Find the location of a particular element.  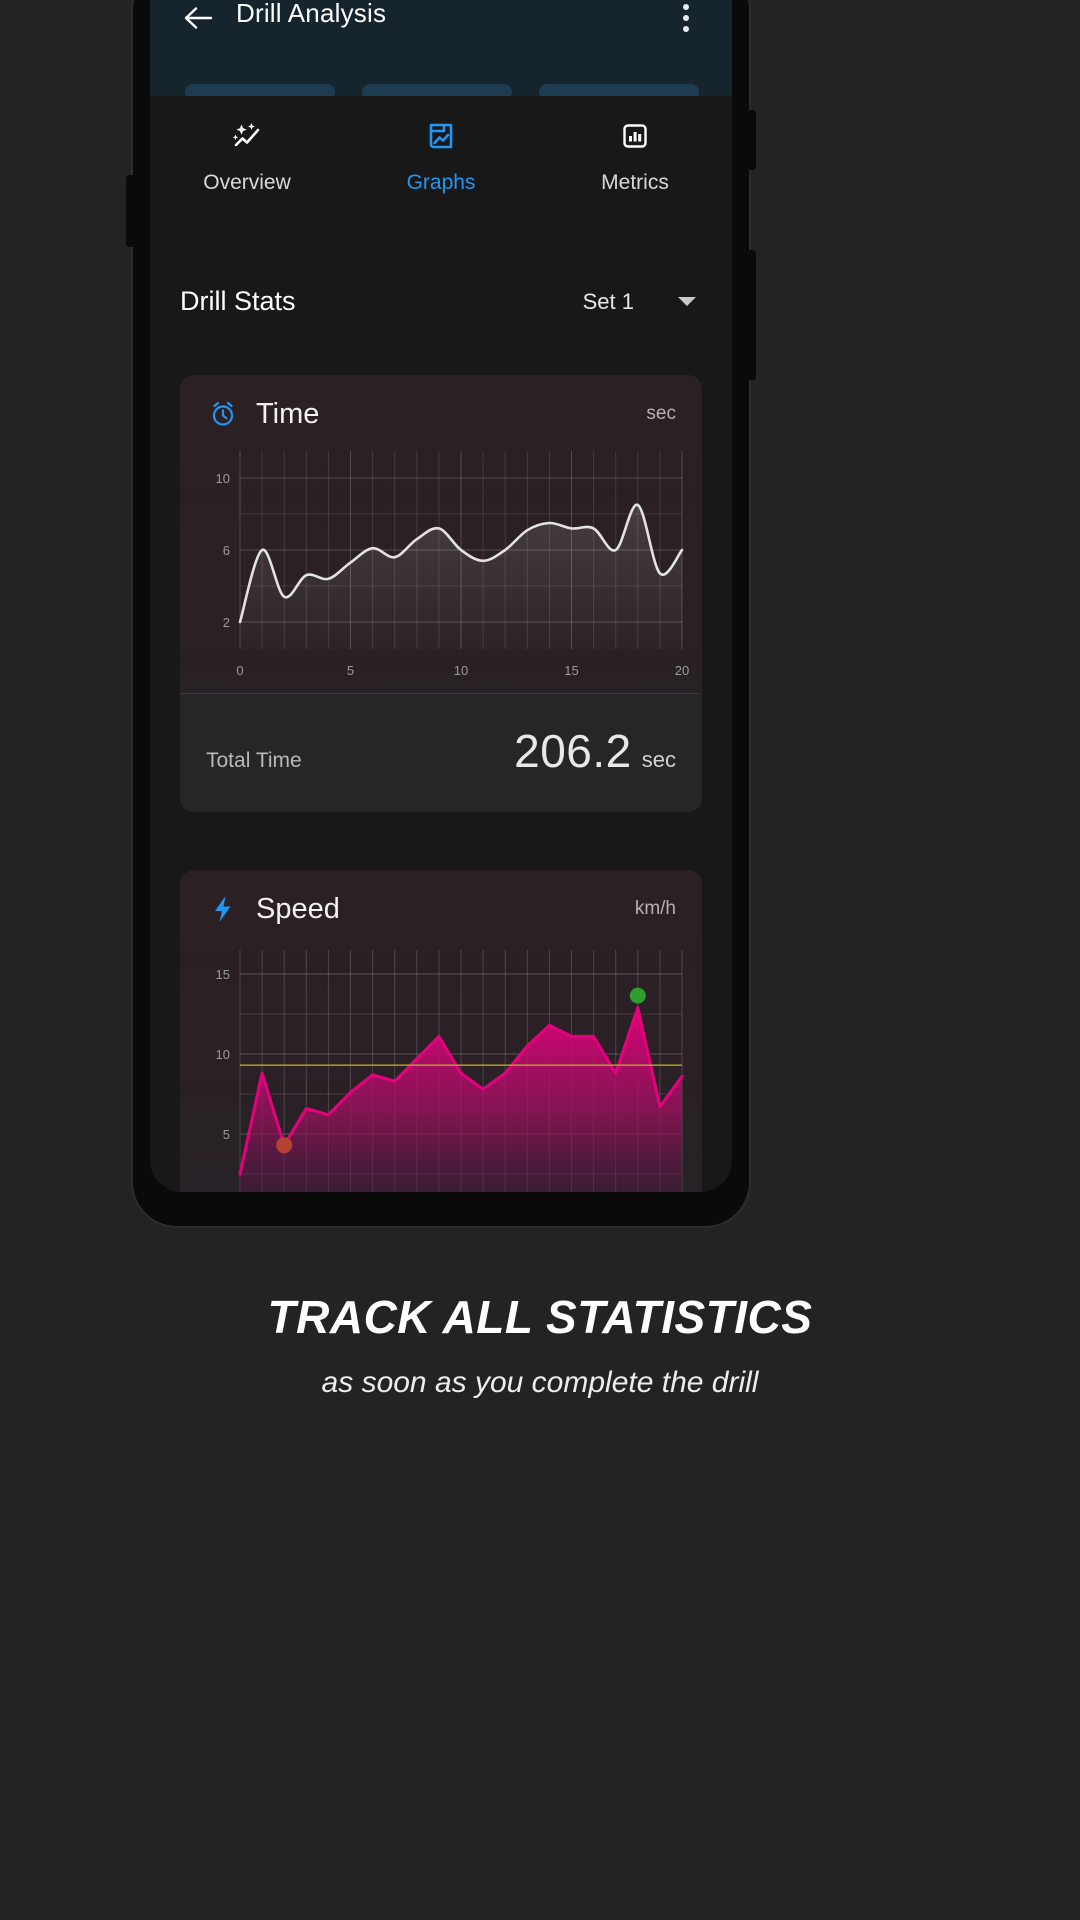

time-card-header: Time sec is located at coordinates (441, 406).